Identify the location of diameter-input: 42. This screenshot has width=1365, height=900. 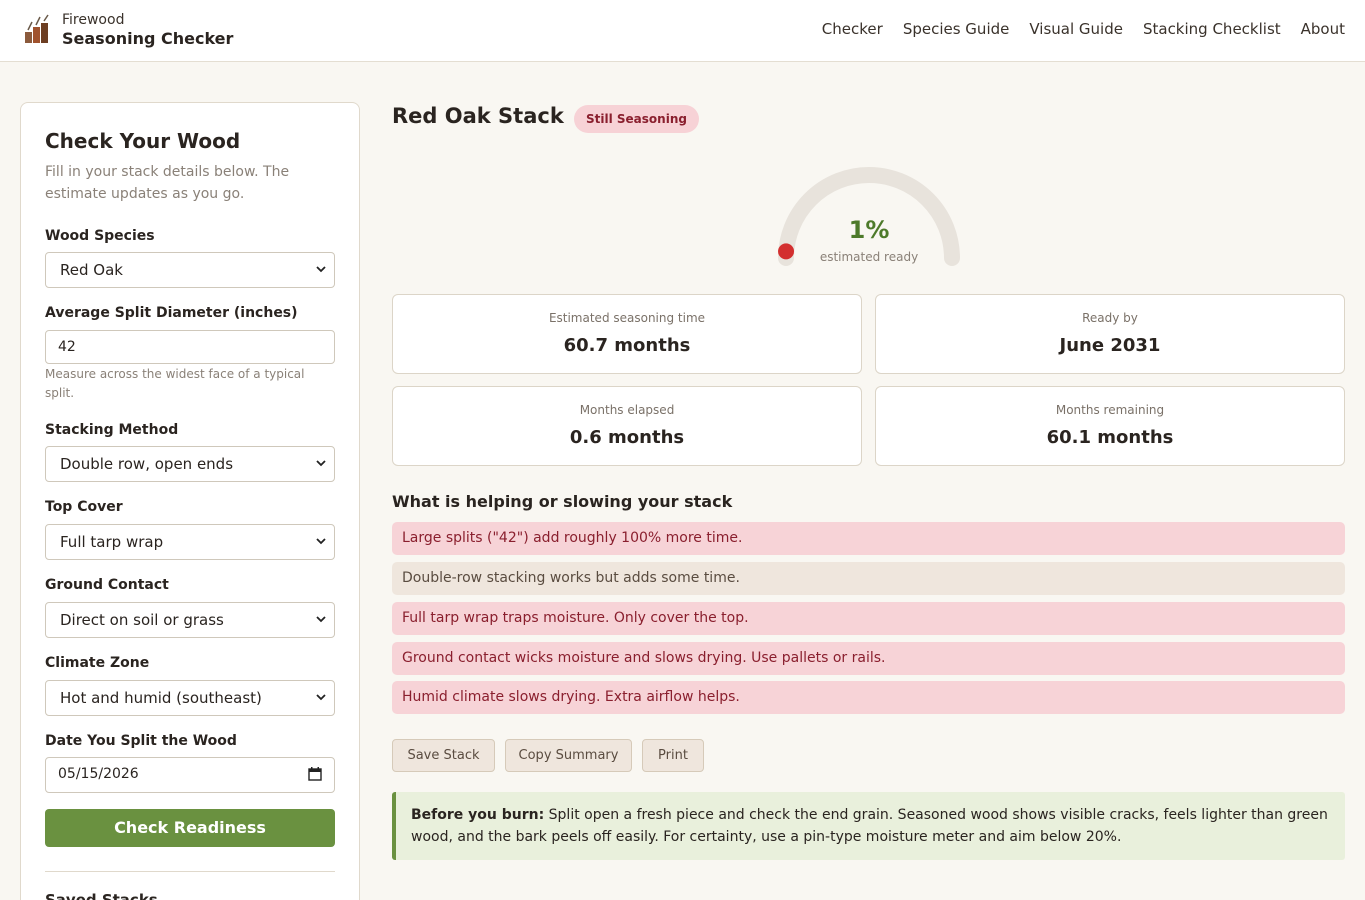
(190, 347).